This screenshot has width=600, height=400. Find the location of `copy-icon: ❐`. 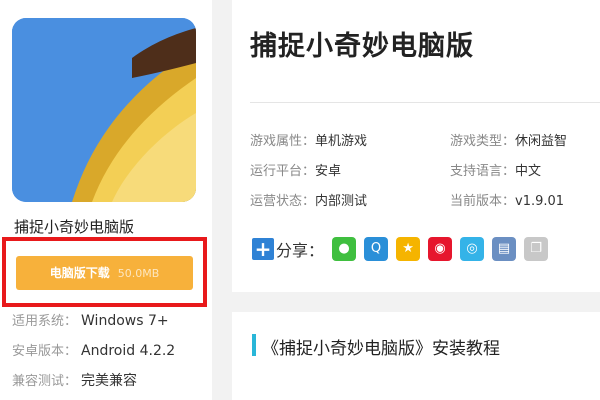

copy-icon: ❐ is located at coordinates (536, 249).